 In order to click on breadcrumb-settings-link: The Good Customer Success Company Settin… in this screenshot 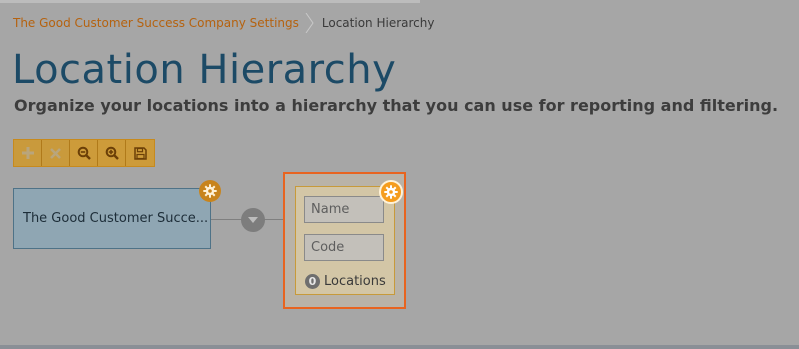, I will do `click(156, 23)`.